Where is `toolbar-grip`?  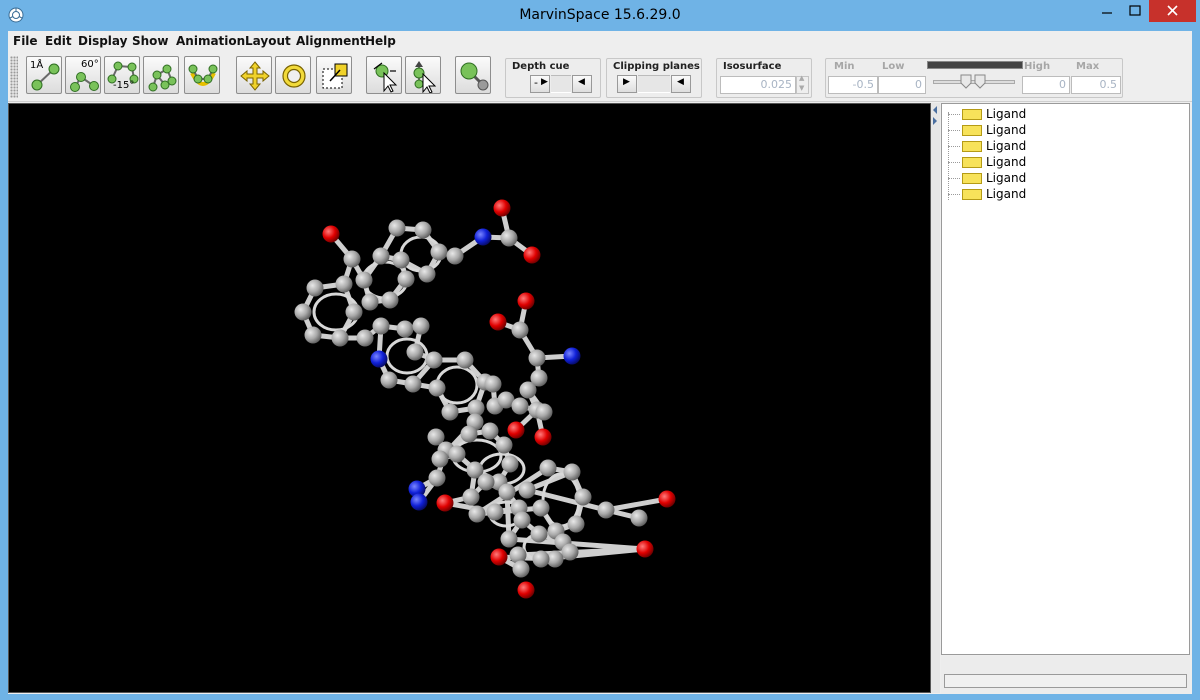
toolbar-grip is located at coordinates (14, 77).